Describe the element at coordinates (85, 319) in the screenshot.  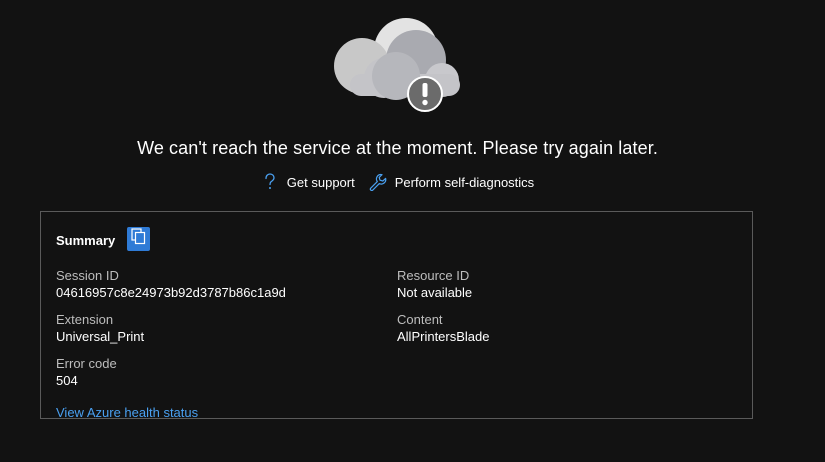
I see `extension-label: Extension` at that location.